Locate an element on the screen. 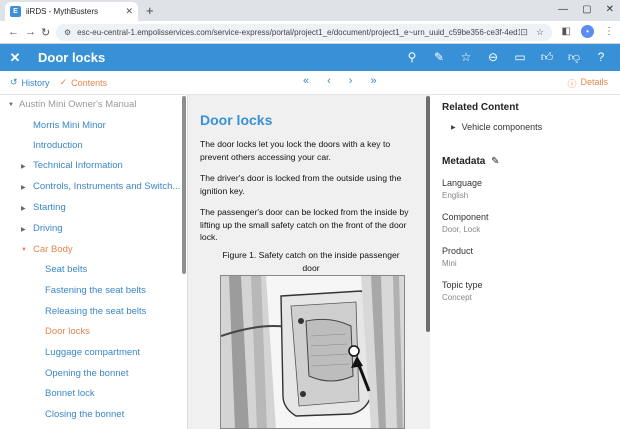  history-button: ↺ History is located at coordinates (30, 82).